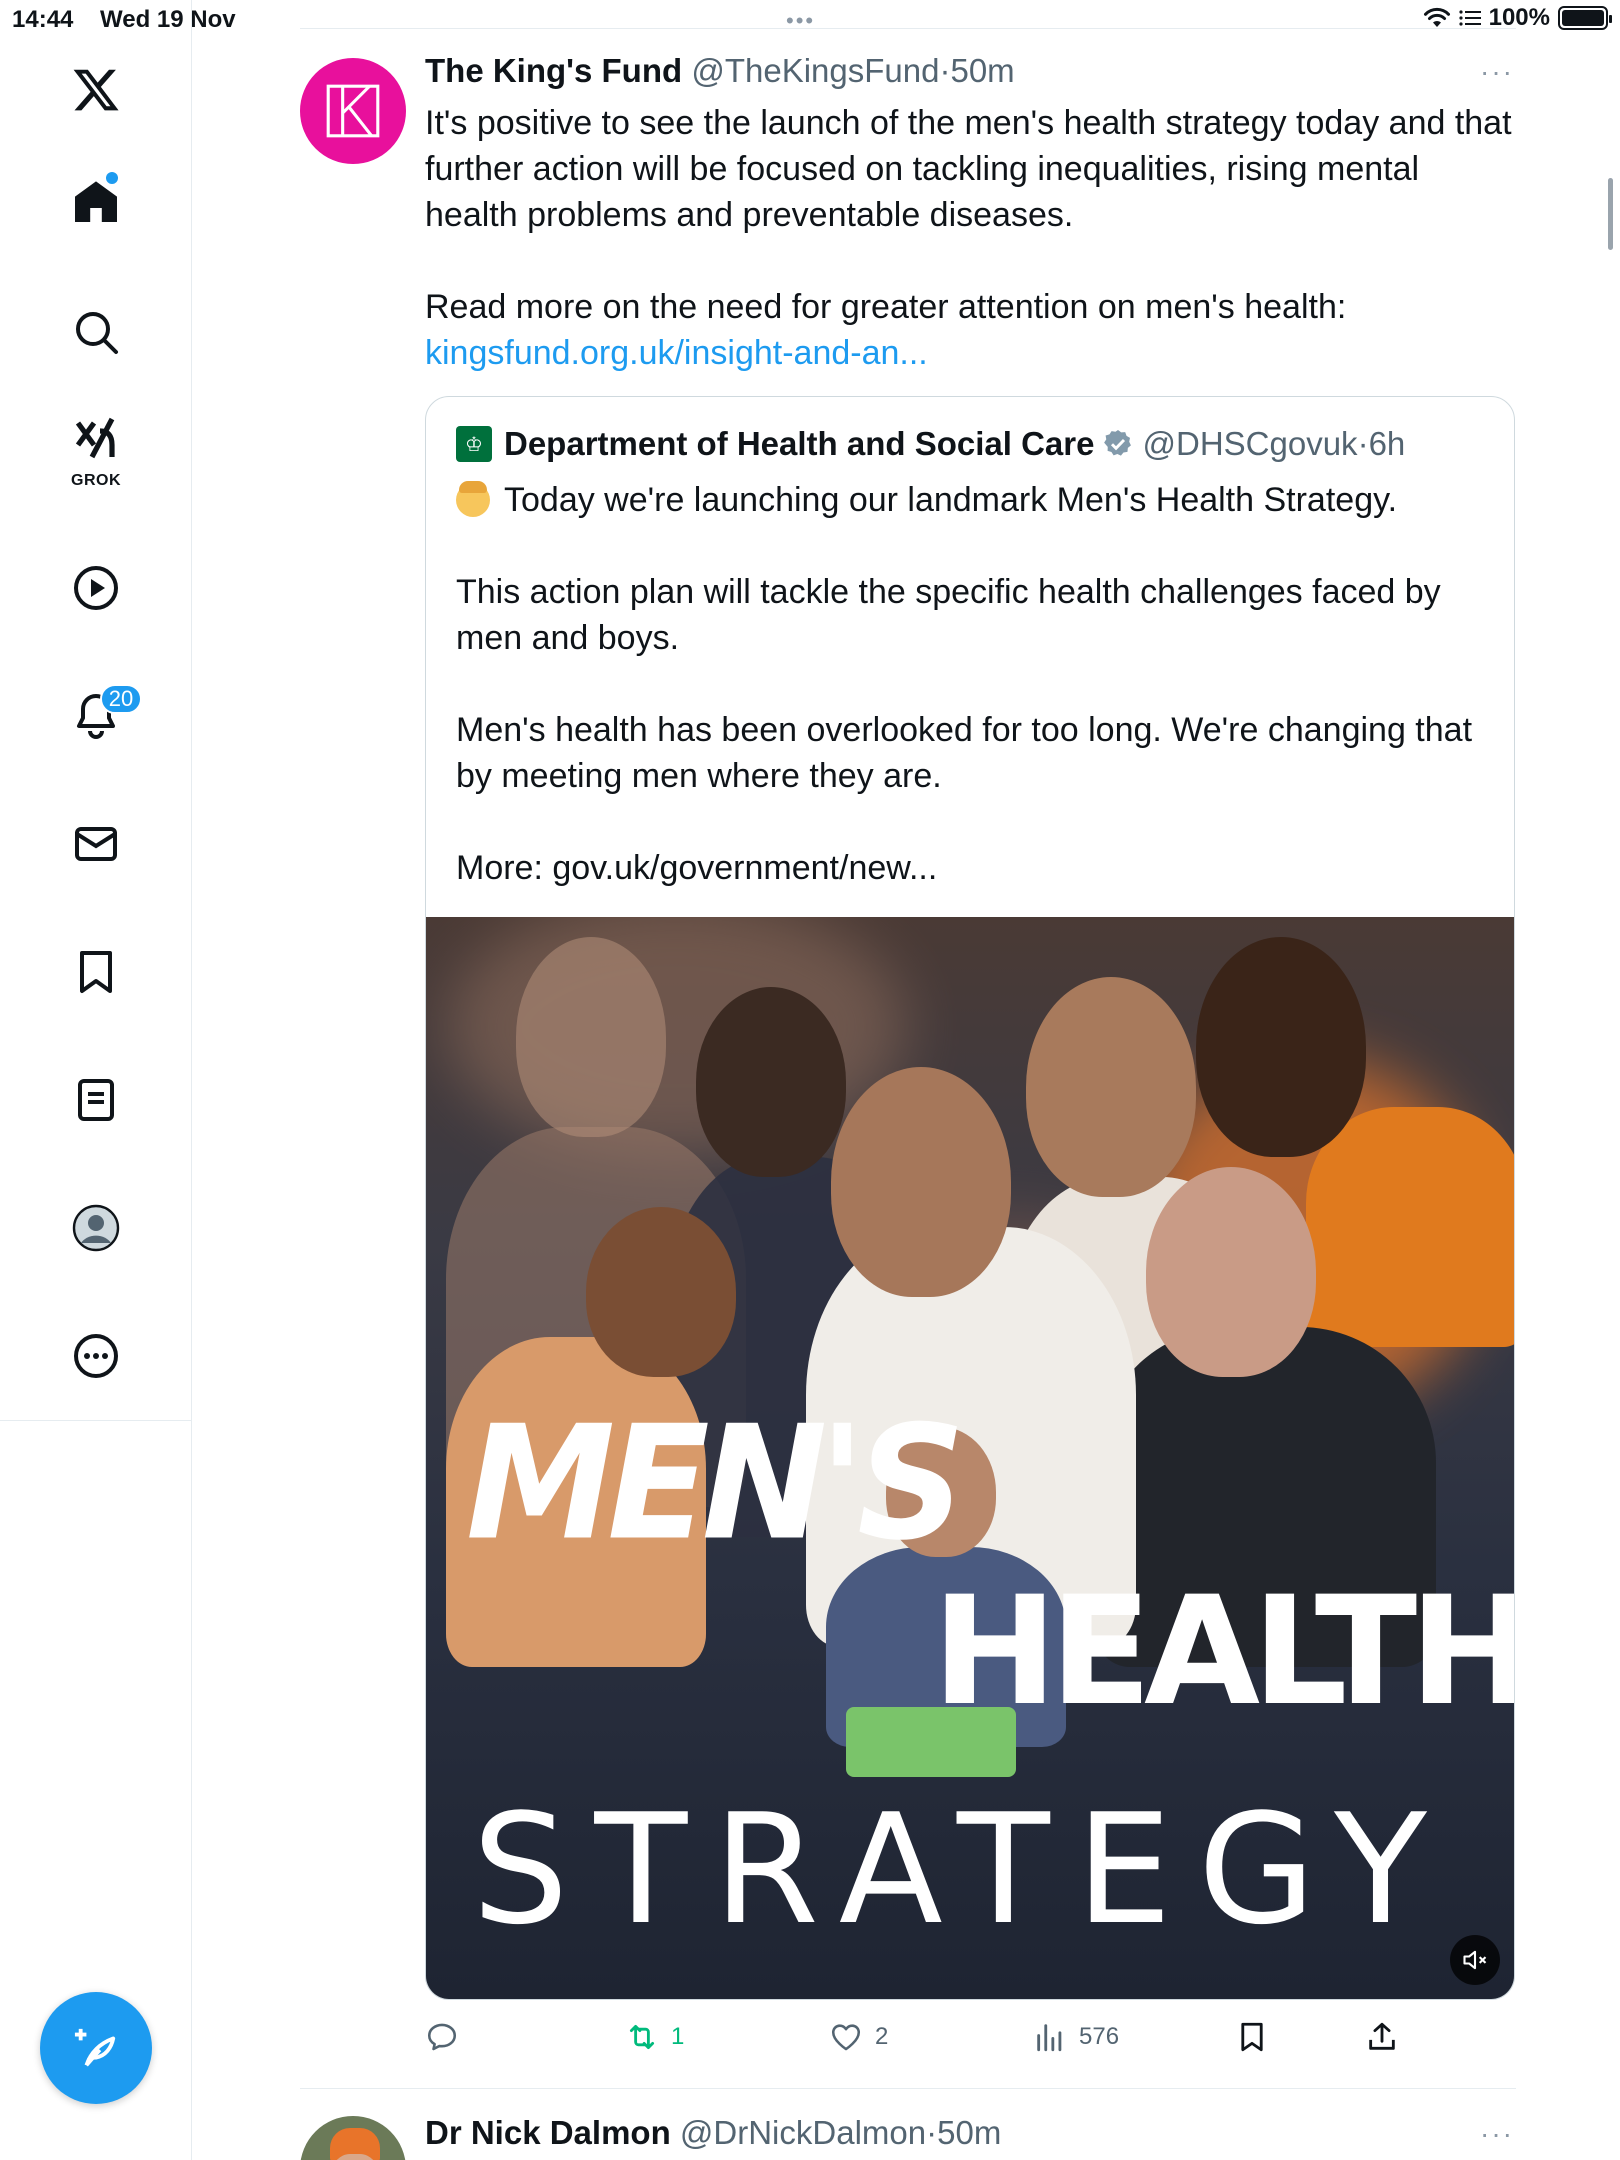 This screenshot has height=2160, width=1620. I want to click on compose-button, so click(96, 2048).